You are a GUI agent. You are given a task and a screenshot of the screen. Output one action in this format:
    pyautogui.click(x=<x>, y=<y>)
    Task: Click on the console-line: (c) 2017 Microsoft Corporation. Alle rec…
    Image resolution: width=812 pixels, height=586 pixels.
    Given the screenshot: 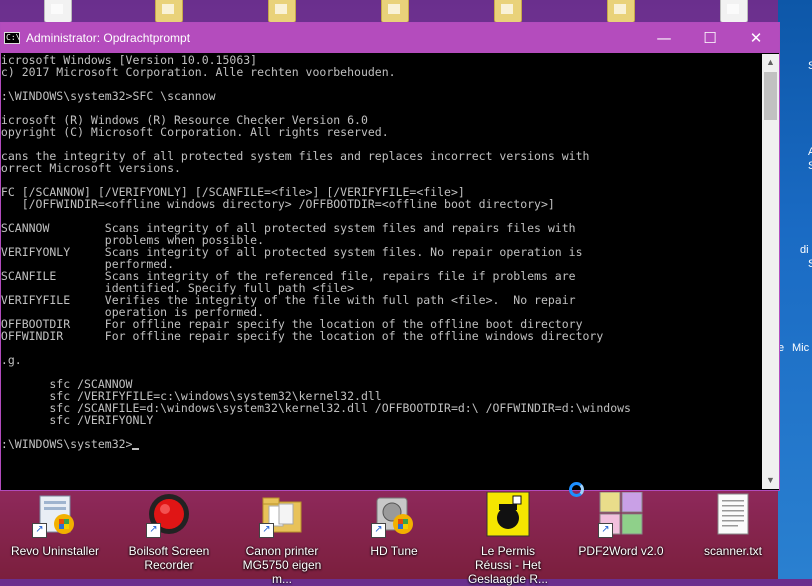 What is the action you would take?
    pyautogui.click(x=198, y=72)
    